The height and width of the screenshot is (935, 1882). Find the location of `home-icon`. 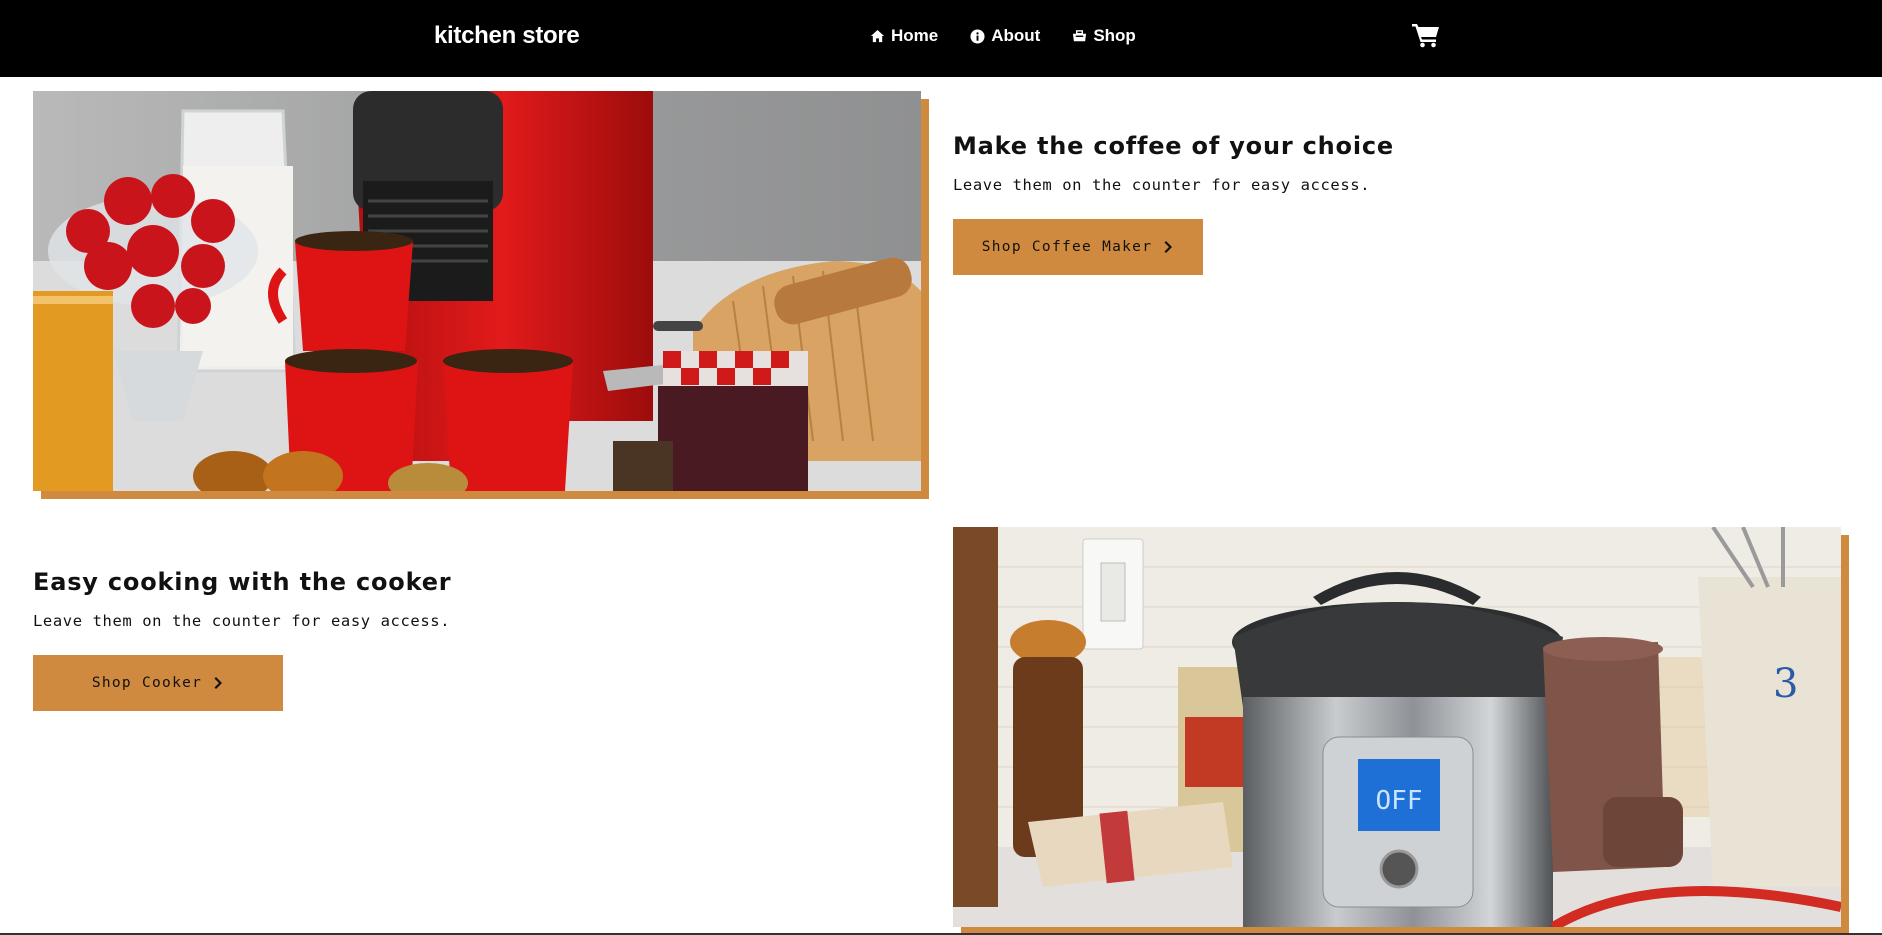

home-icon is located at coordinates (877, 35).